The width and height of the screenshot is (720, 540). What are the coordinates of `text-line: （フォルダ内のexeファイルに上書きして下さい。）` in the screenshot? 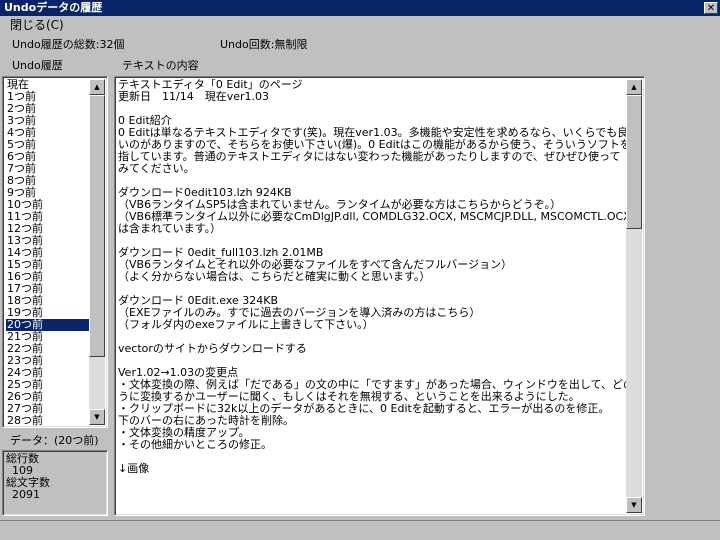 It's located at (246, 324).